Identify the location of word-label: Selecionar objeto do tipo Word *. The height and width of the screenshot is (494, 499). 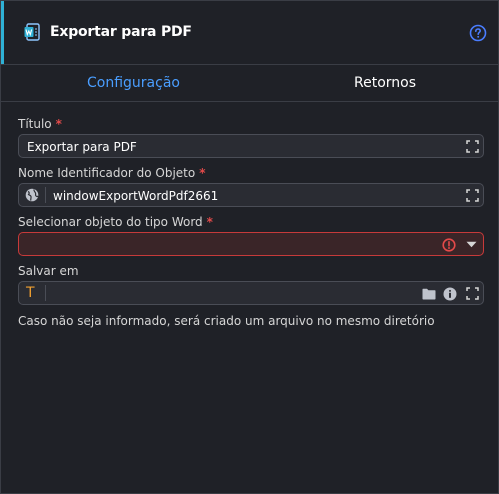
(115, 222).